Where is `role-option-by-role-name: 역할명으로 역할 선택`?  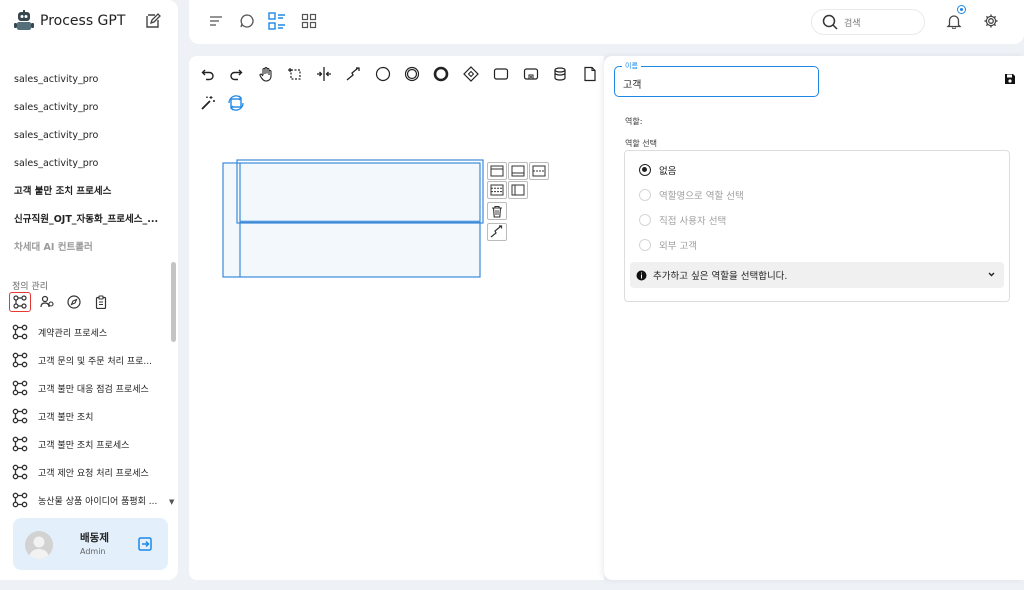
role-option-by-role-name: 역할명으로 역할 선택 is located at coordinates (691, 195).